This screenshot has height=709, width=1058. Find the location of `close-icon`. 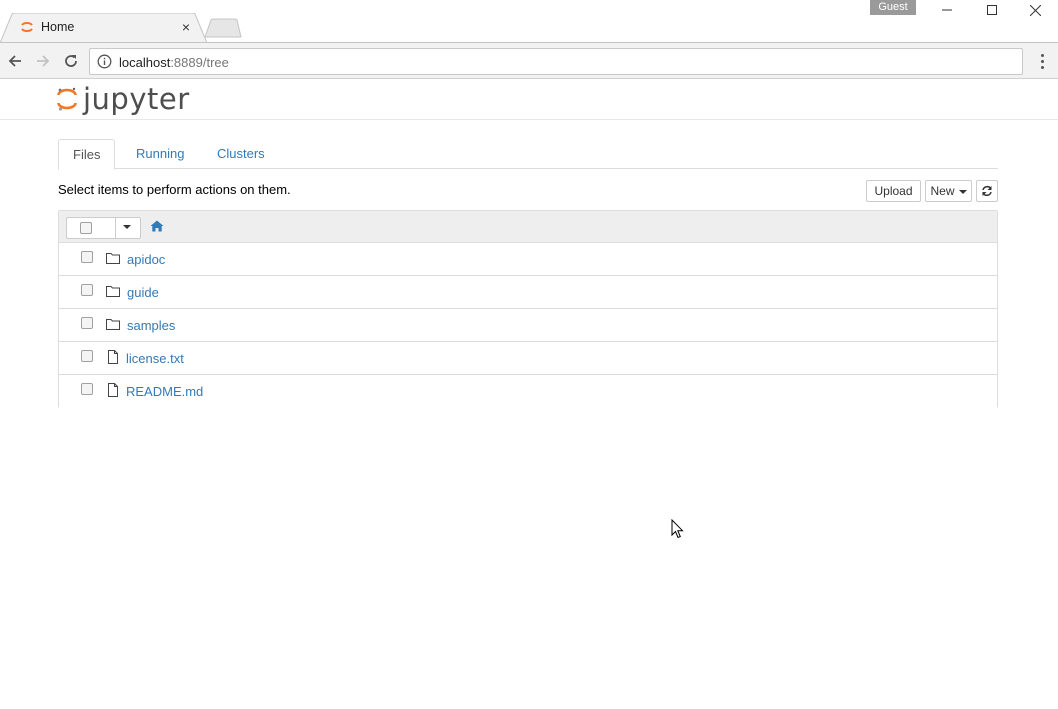

close-icon is located at coordinates (1035, 10).